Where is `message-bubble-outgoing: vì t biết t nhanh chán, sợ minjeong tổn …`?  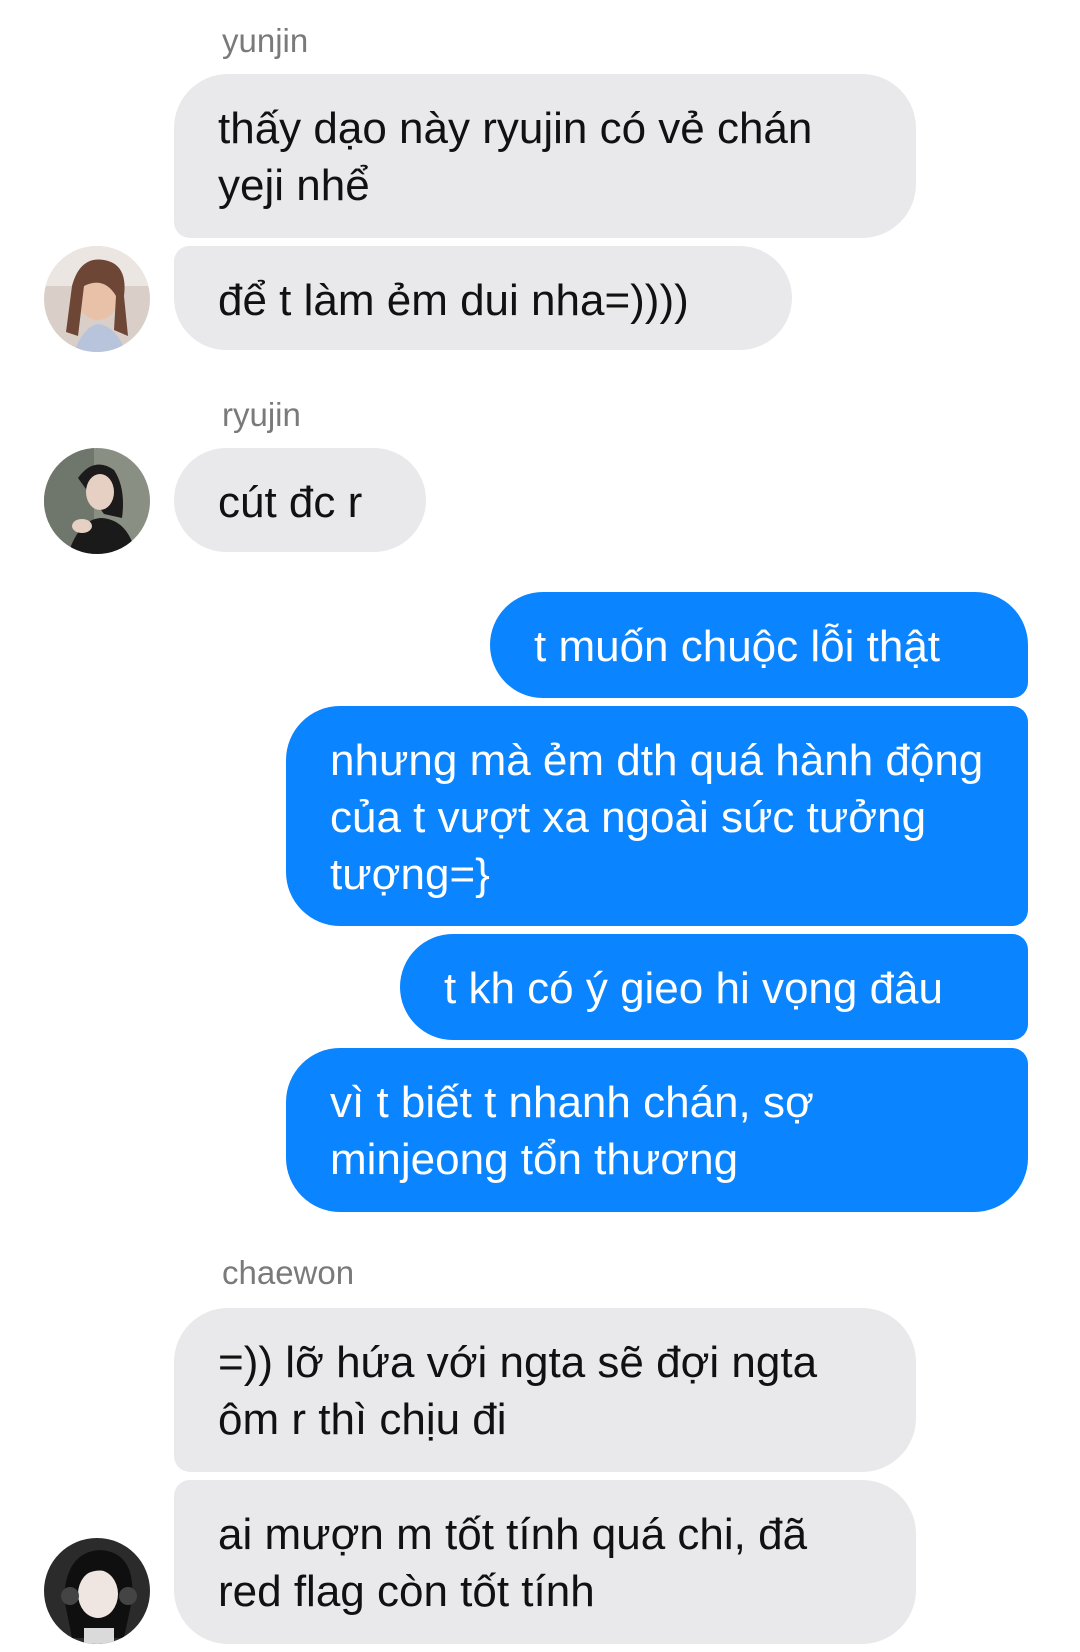 message-bubble-outgoing: vì t biết t nhanh chán, sợ minjeong tổn … is located at coordinates (657, 1130).